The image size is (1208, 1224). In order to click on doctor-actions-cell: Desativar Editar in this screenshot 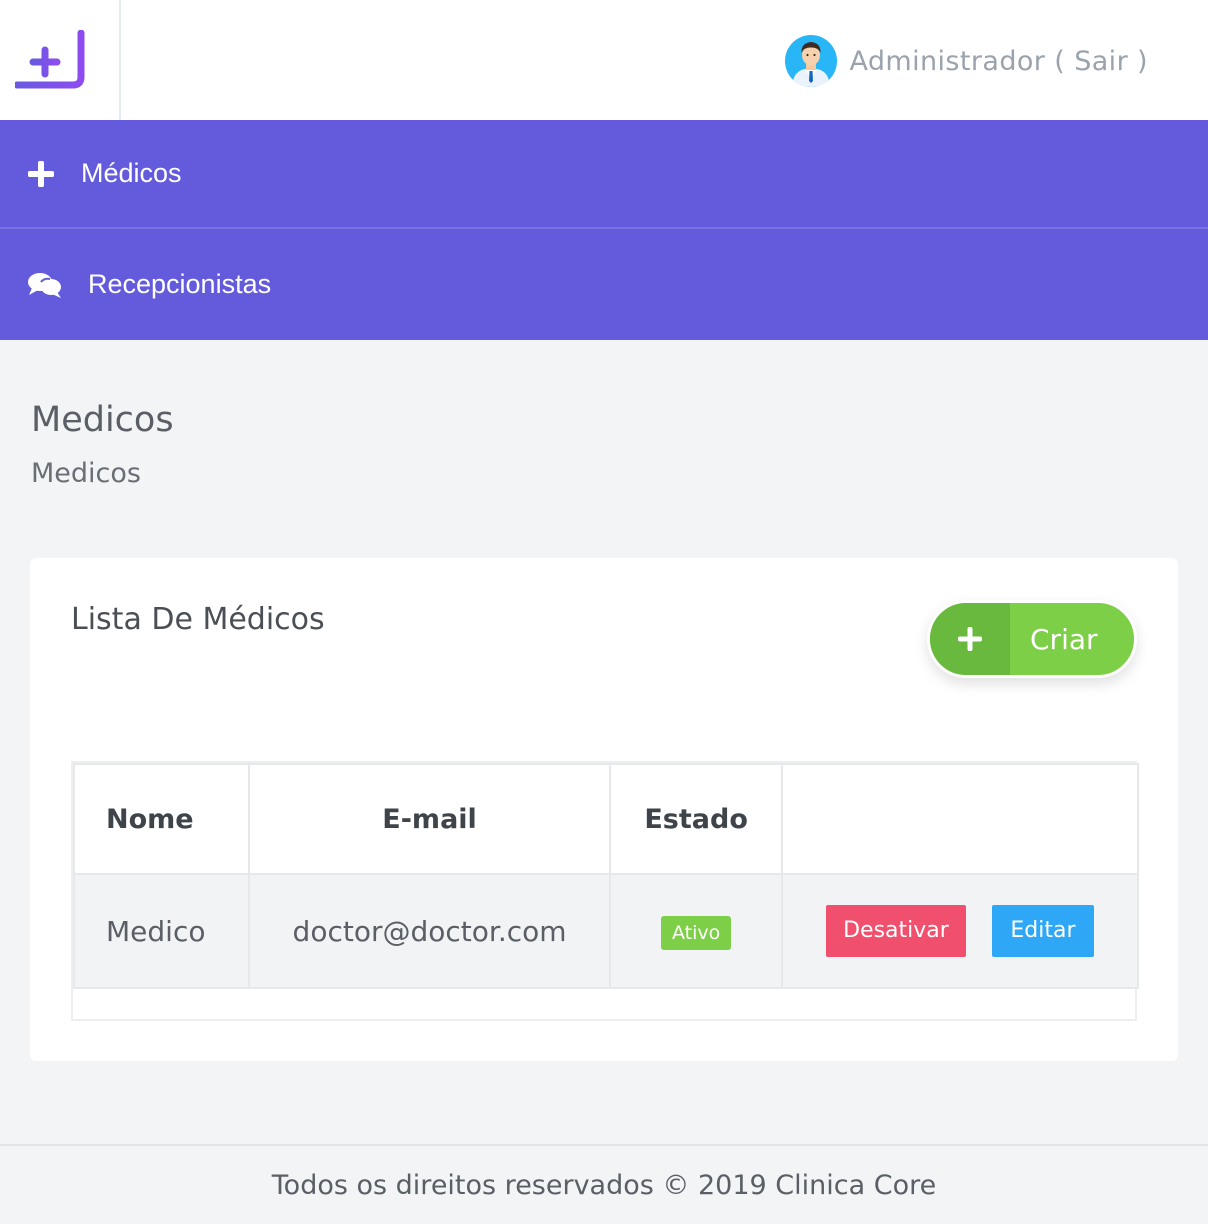, I will do `click(960, 931)`.